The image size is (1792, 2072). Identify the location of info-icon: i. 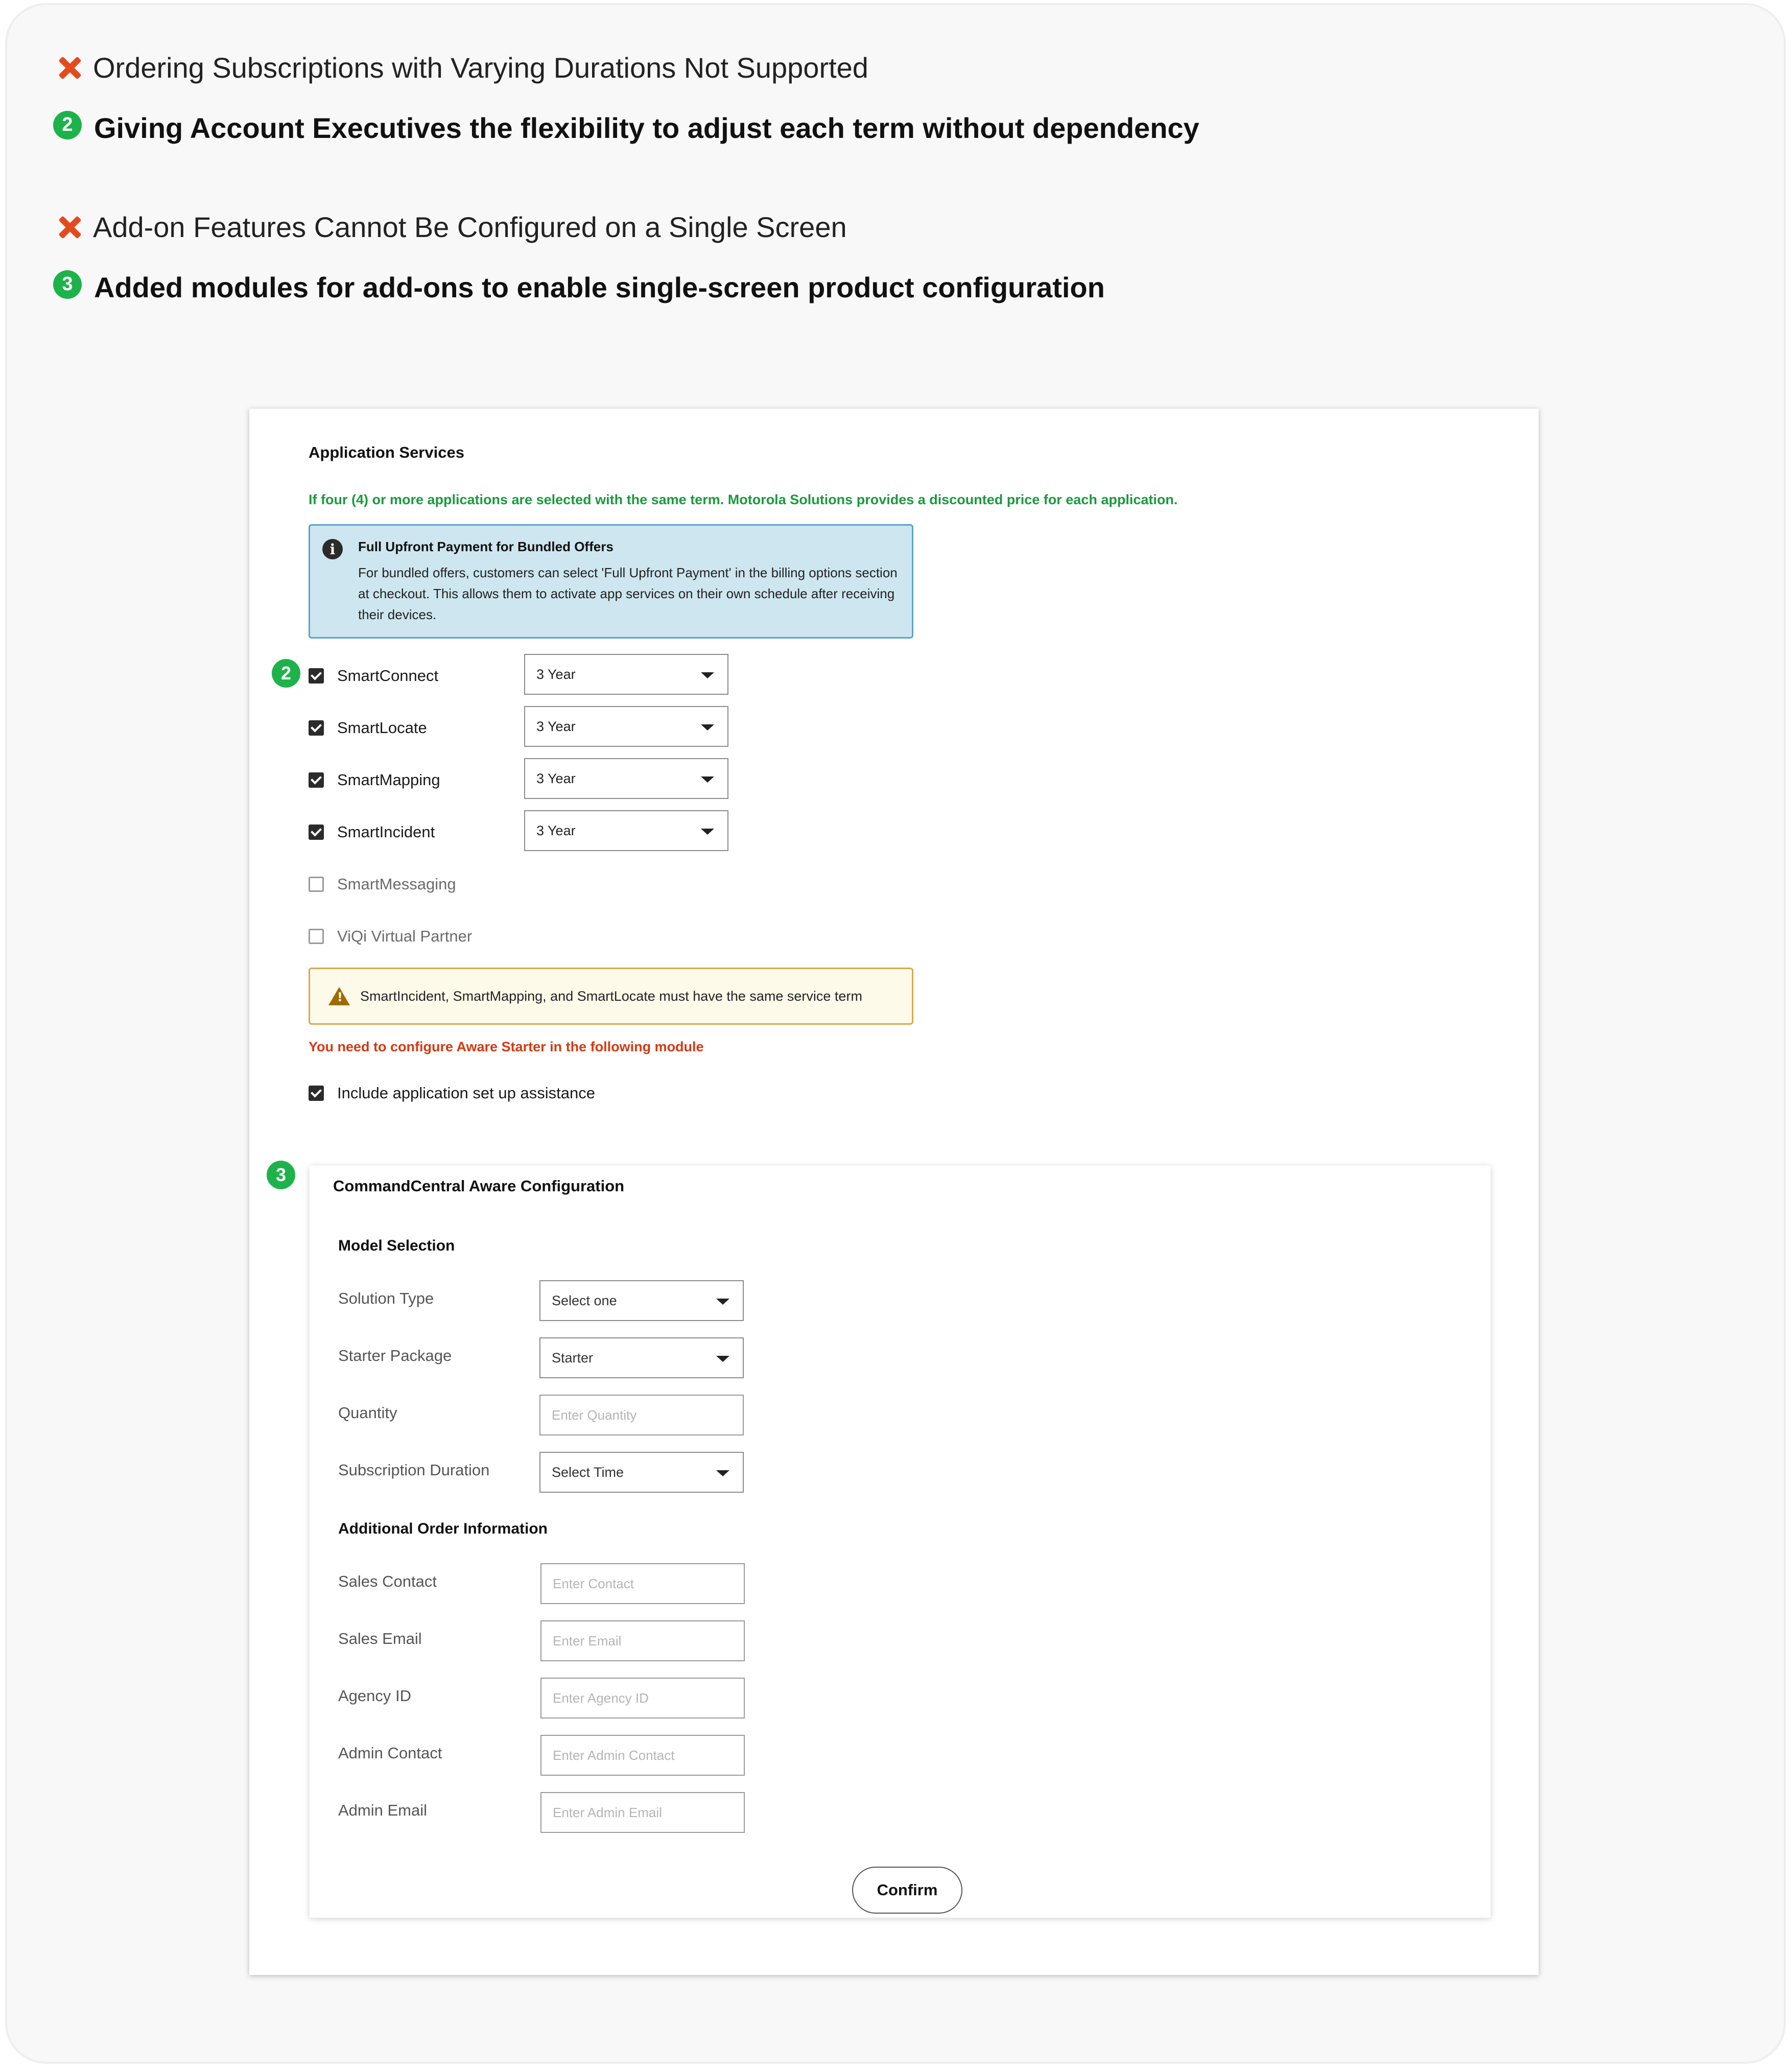
(332, 549).